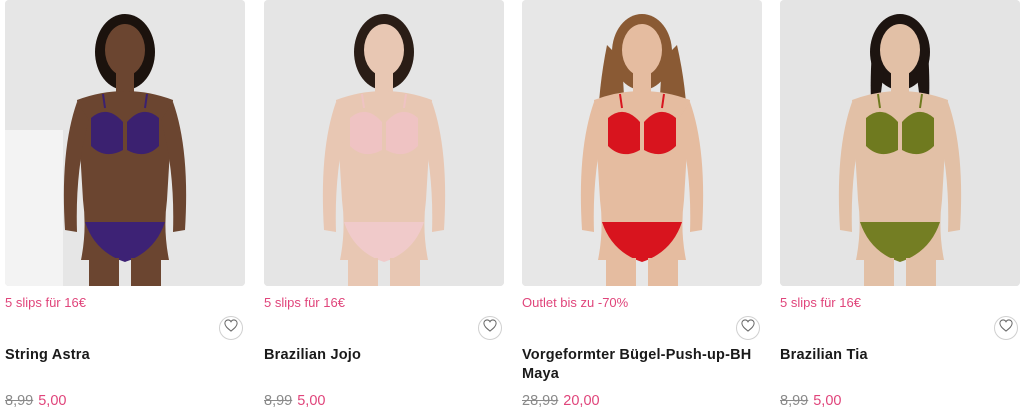  What do you see at coordinates (641, 365) in the screenshot?
I see `product-name: Vorgeformter Bügel-Push-up-BH Maya` at bounding box center [641, 365].